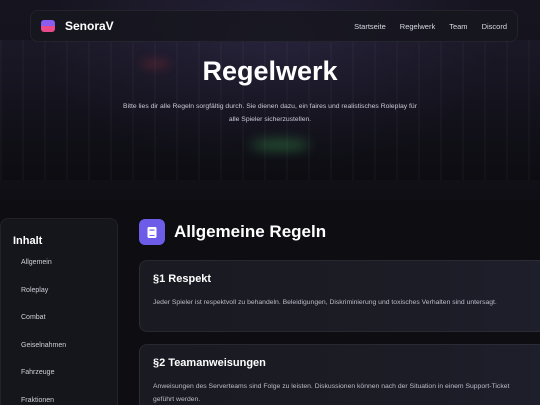  I want to click on page-title: Regelwerk, so click(270, 71).